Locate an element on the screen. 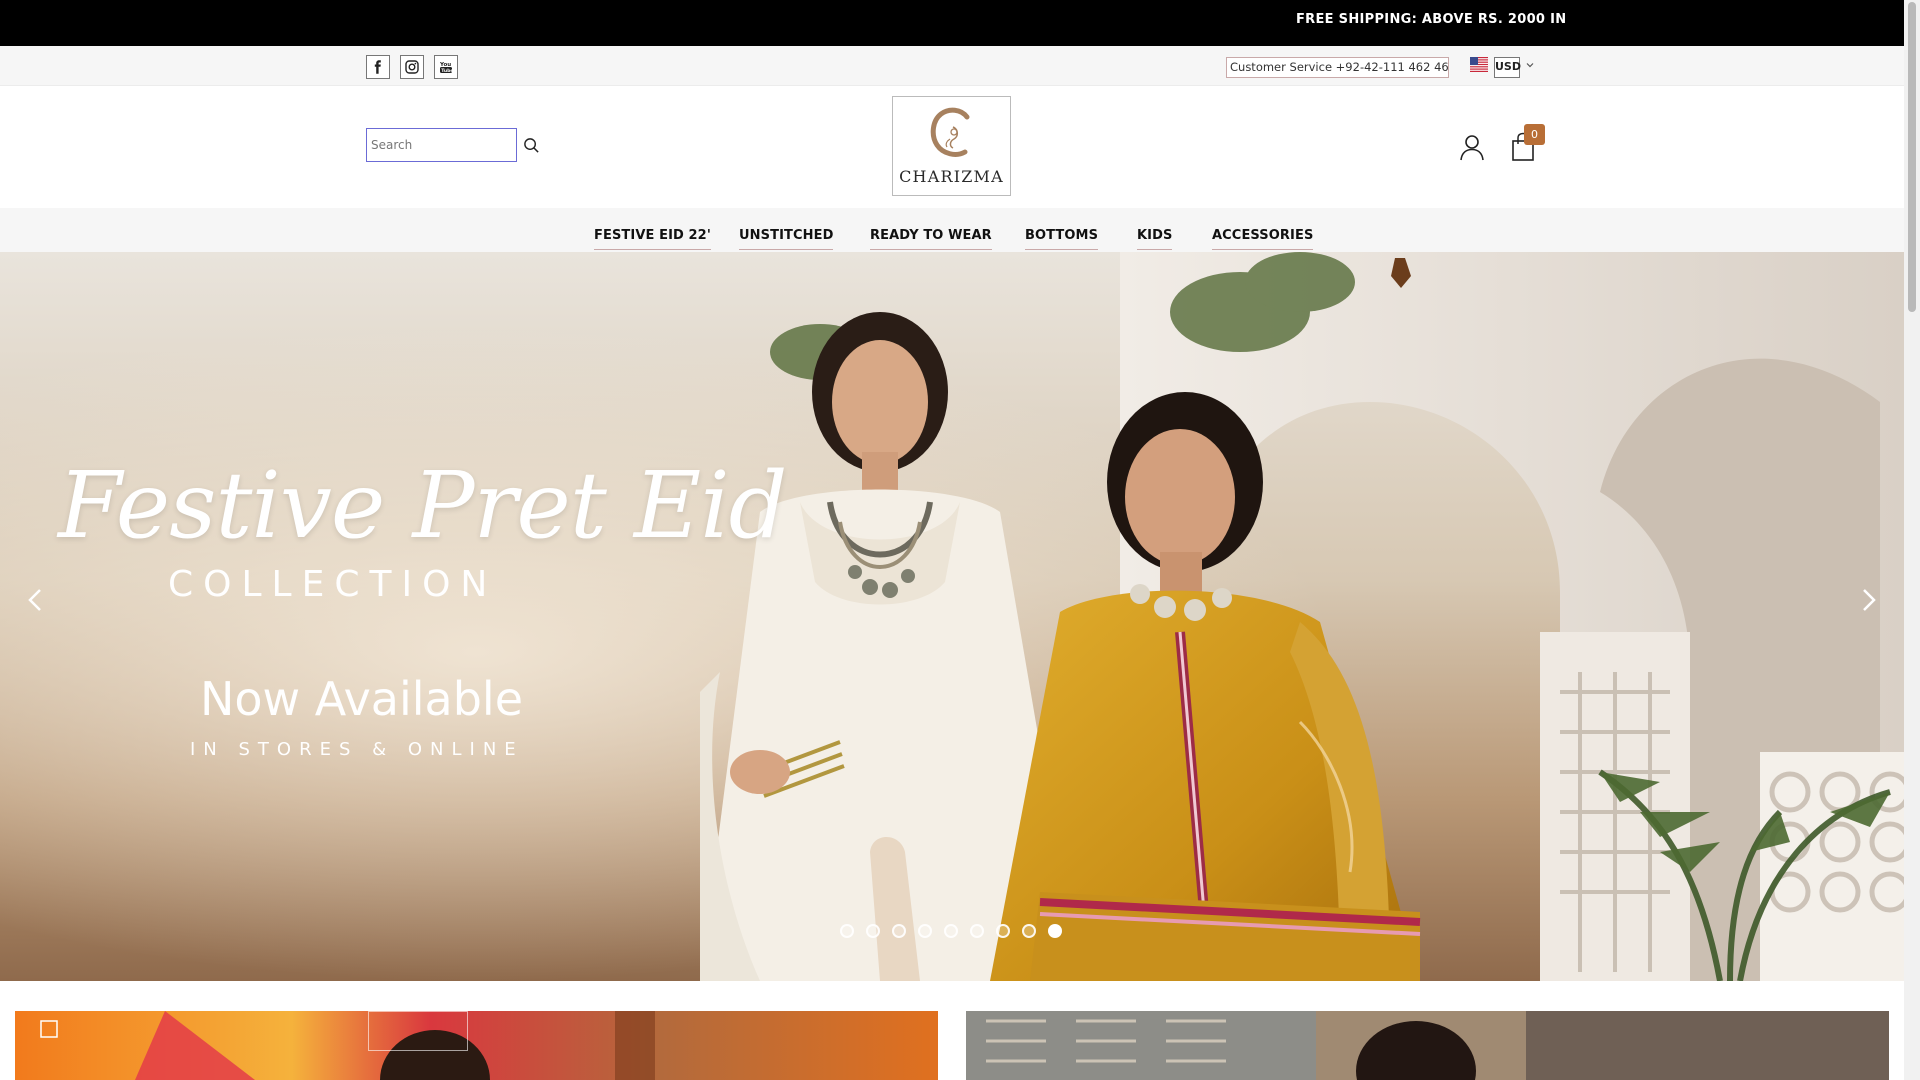 The image size is (1920, 1080). announcement-bar: FREE SHIPPING: ABOVE RS. 2000 IN is located at coordinates (960, 23).